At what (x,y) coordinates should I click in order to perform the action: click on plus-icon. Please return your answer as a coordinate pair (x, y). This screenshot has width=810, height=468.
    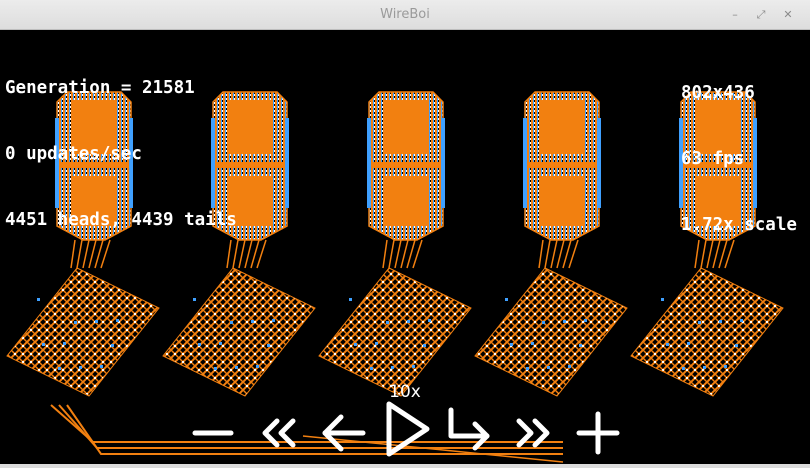
    Looking at the image, I should click on (598, 433).